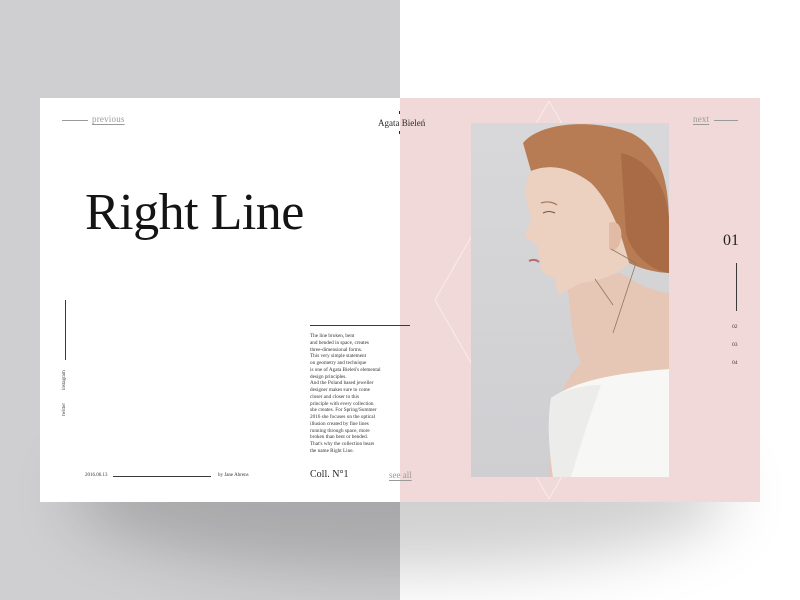 The image size is (800, 600). Describe the element at coordinates (328, 376) in the screenshot. I see `body-line: design principles.` at that location.